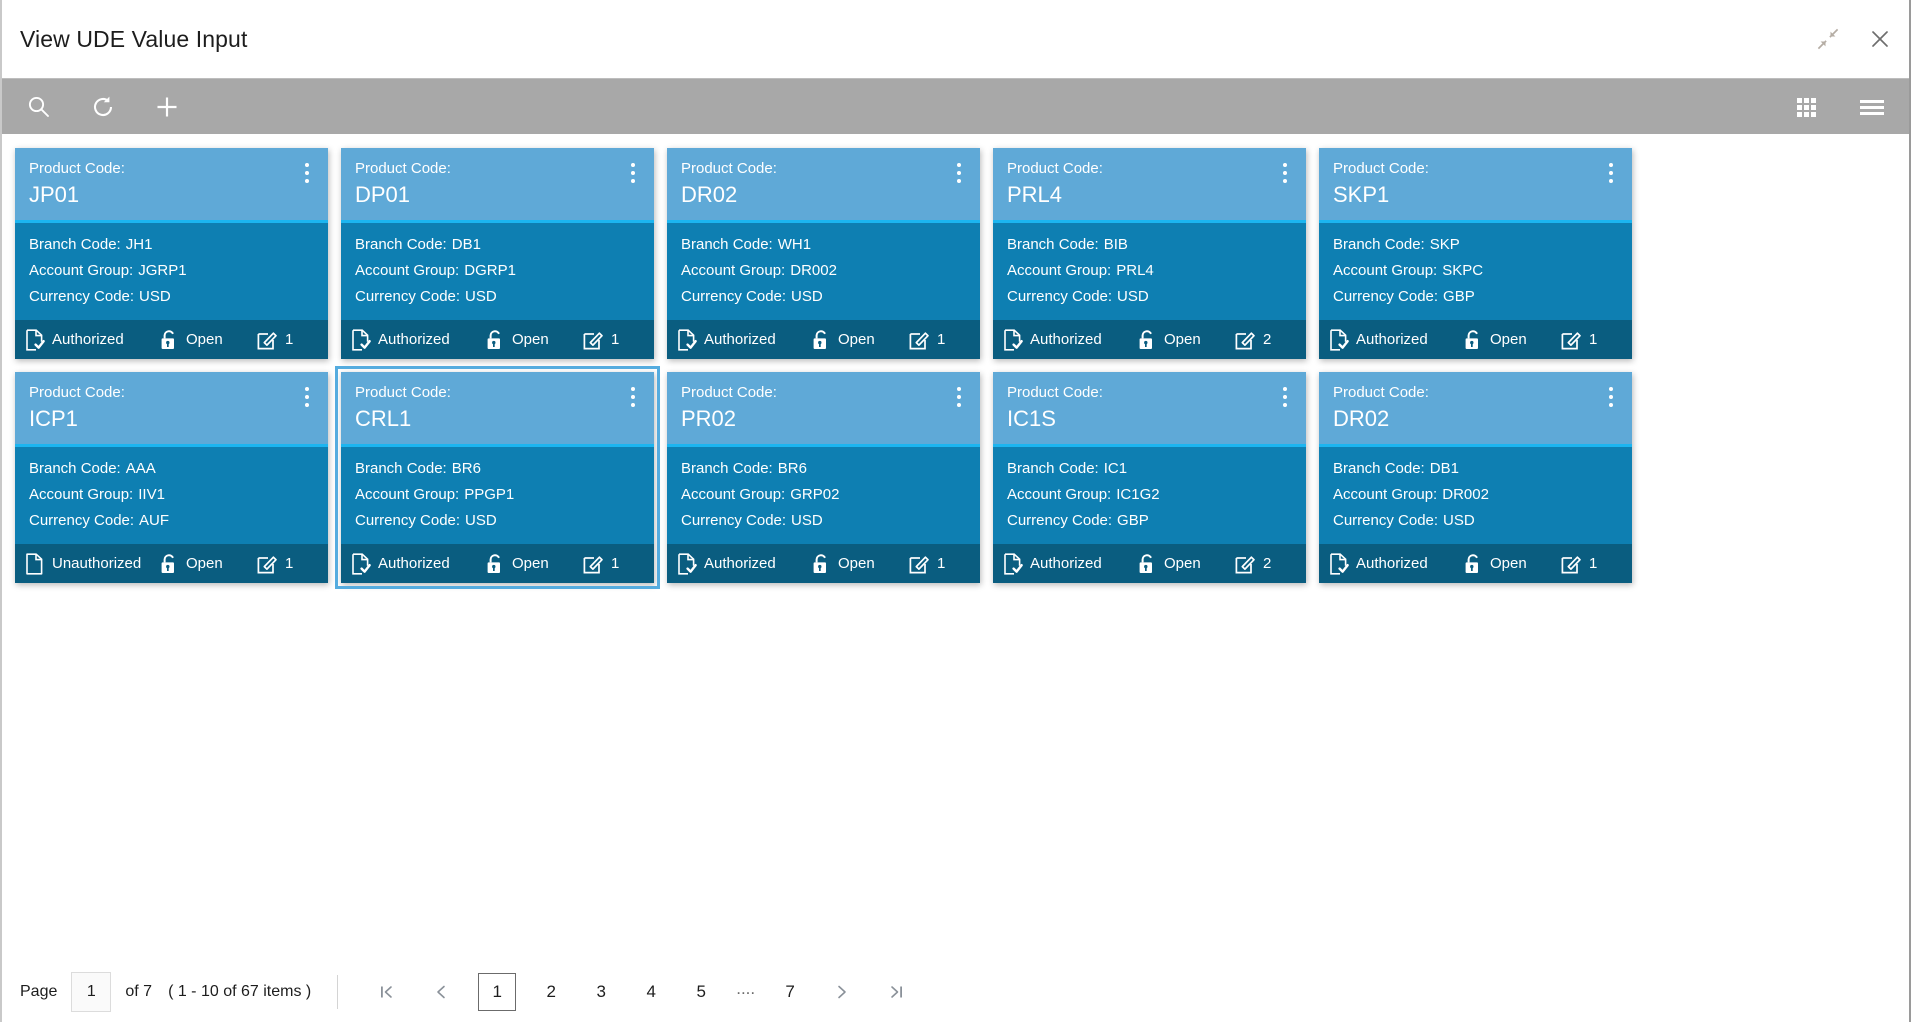 The height and width of the screenshot is (1022, 1911). What do you see at coordinates (171, 245) in the screenshot?
I see `branch-code-row: Branch Code: JH1` at bounding box center [171, 245].